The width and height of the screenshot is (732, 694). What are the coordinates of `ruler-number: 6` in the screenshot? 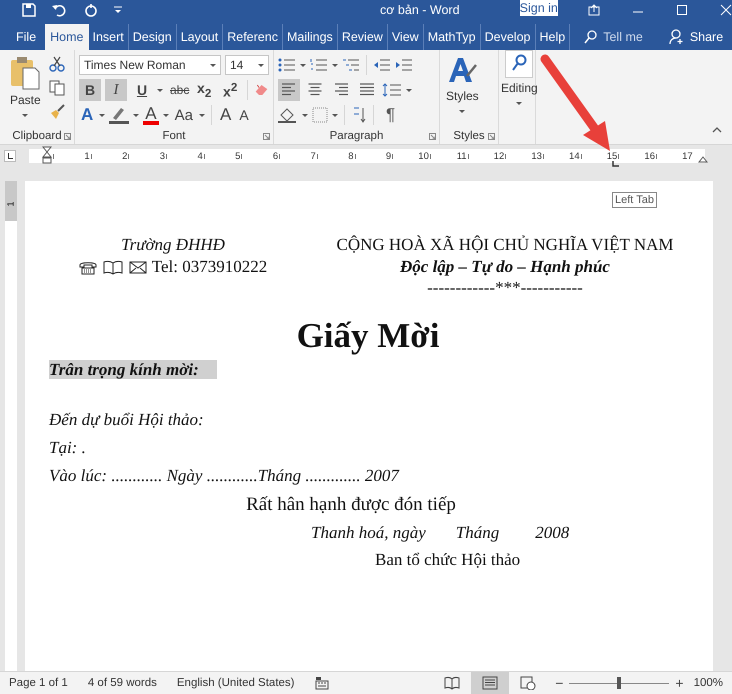 It's located at (275, 156).